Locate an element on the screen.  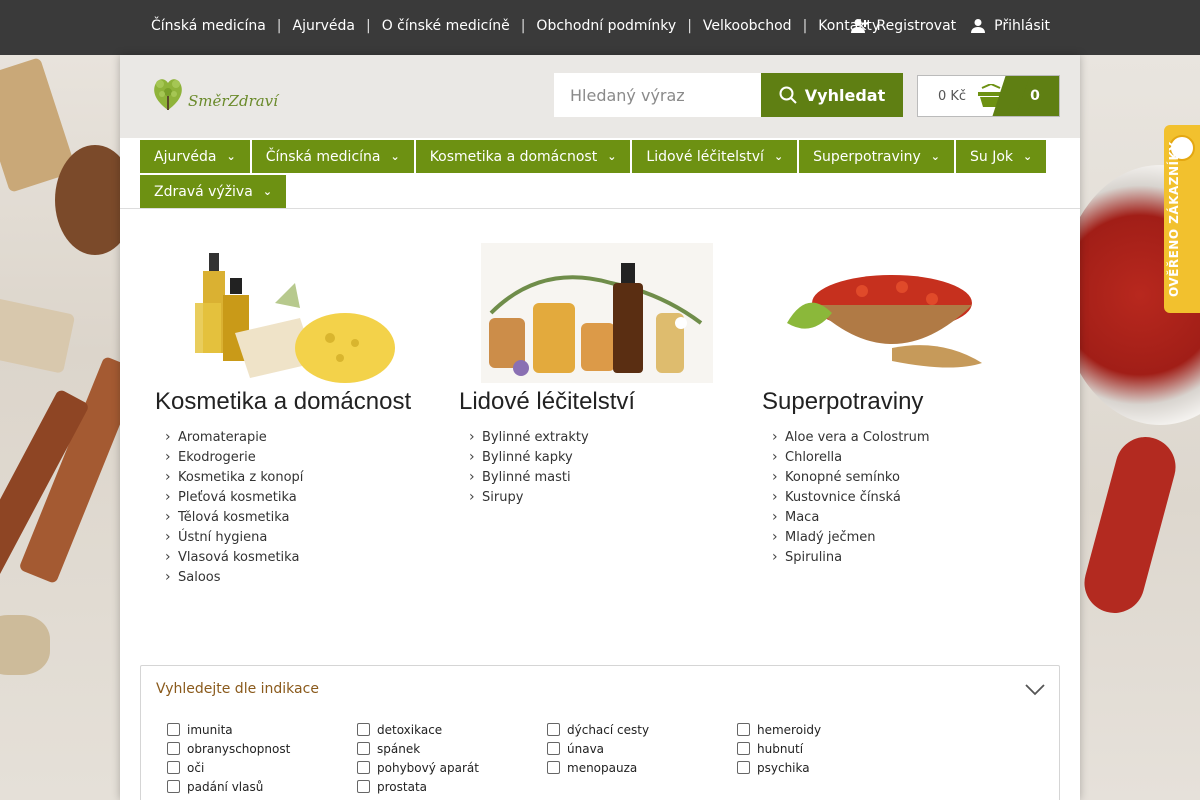
checkbox-obranyschopnost: obranyschopnost is located at coordinates (262, 748).